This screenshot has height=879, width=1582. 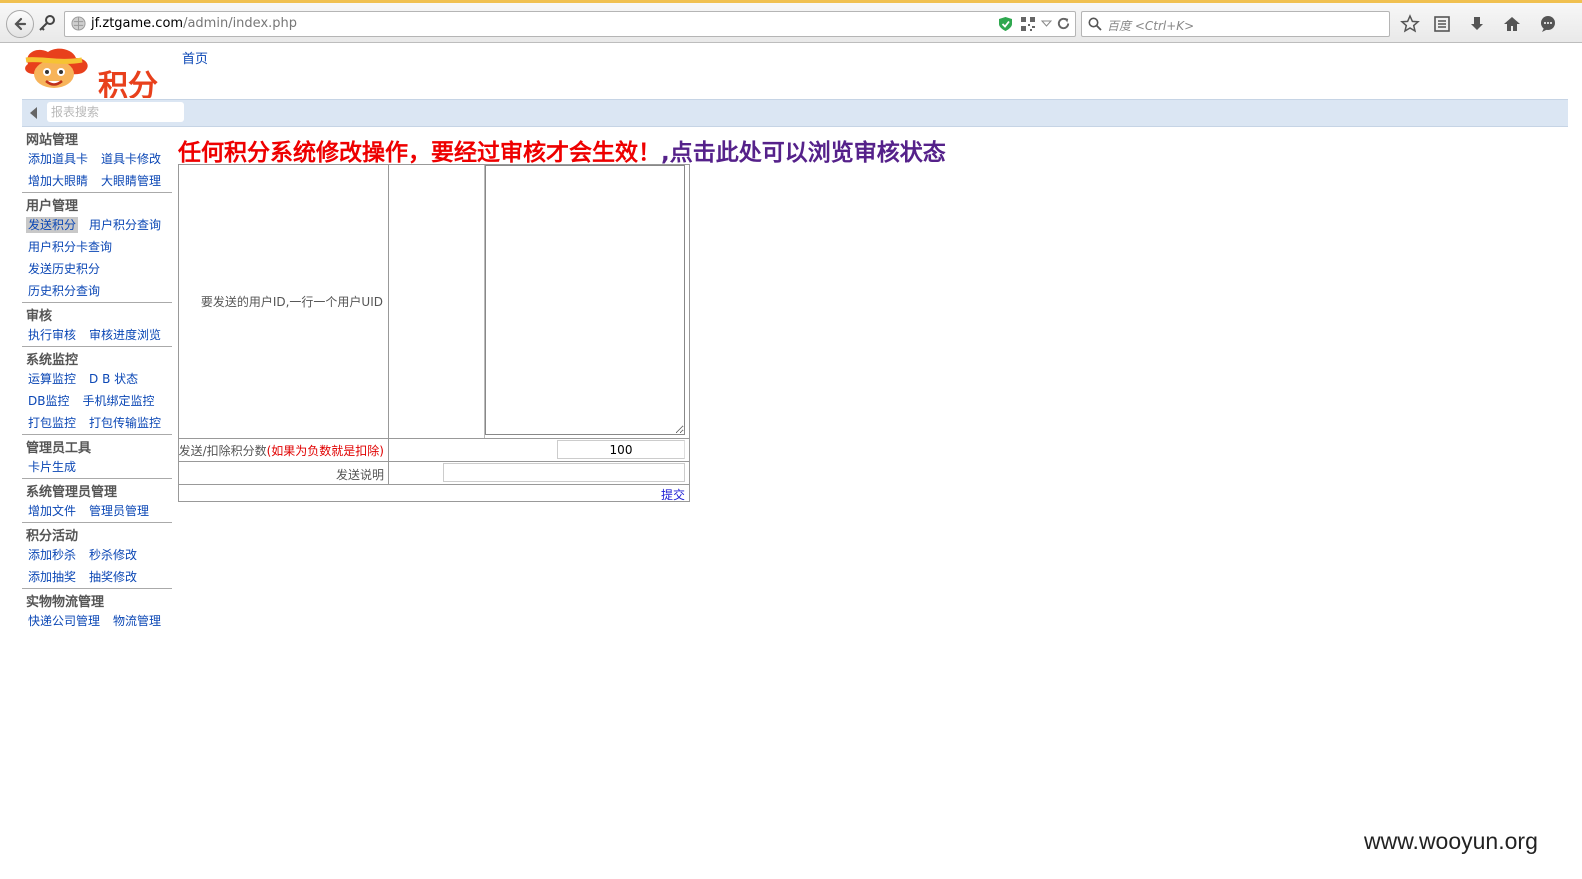 I want to click on uid-label-cell: 要发送的用户ID,一行一个用户UID, so click(x=284, y=301).